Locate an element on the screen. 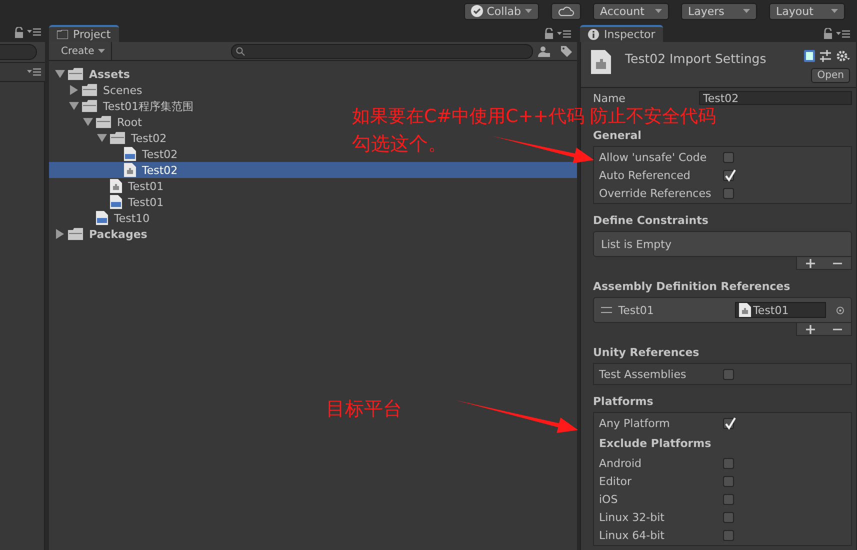 This screenshot has height=550, width=857. cloud-icon is located at coordinates (566, 11).